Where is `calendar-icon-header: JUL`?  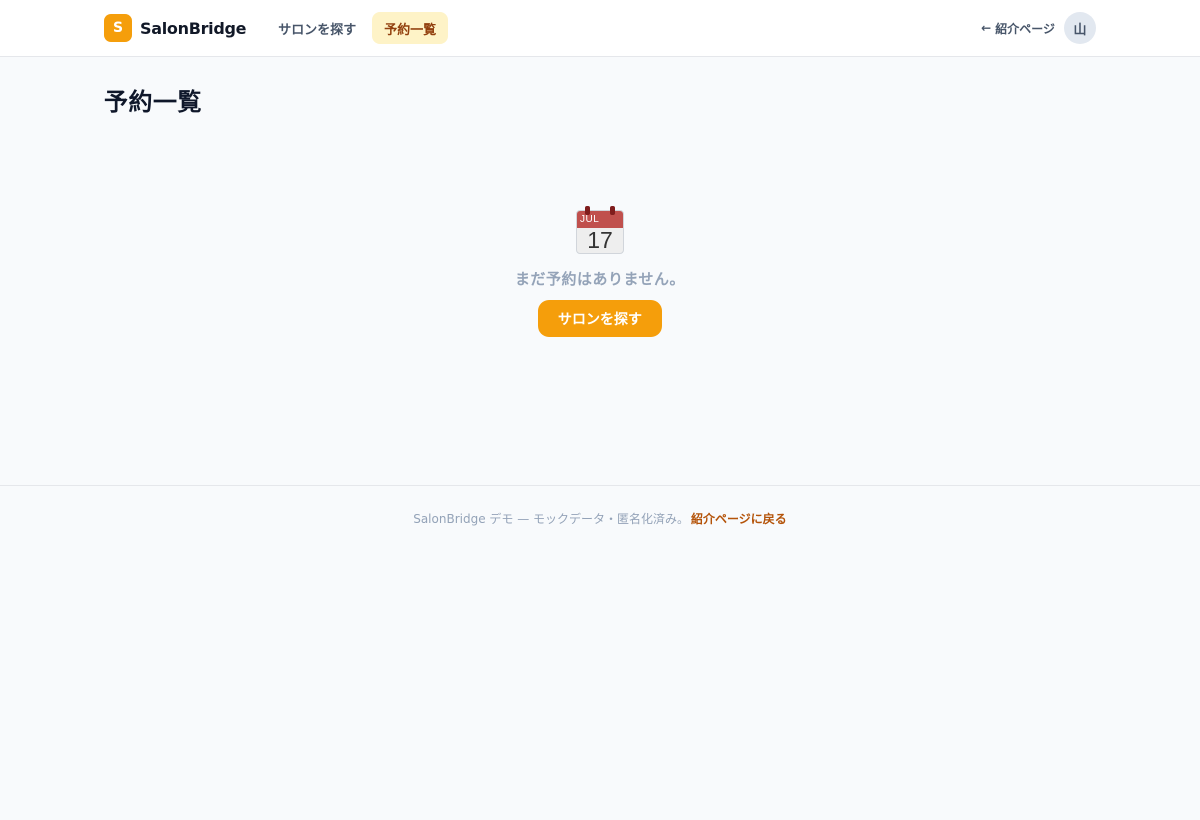 calendar-icon-header: JUL is located at coordinates (600, 219).